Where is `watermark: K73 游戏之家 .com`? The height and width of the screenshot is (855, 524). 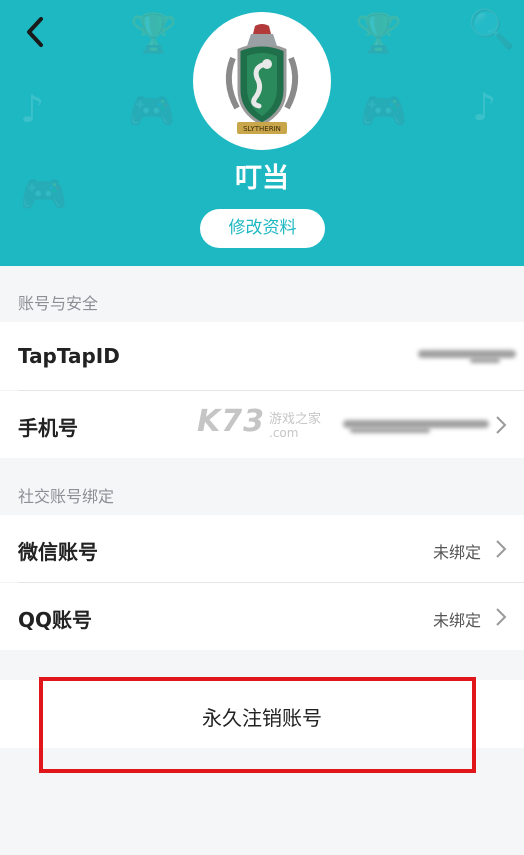 watermark: K73 游戏之家 .com is located at coordinates (259, 422).